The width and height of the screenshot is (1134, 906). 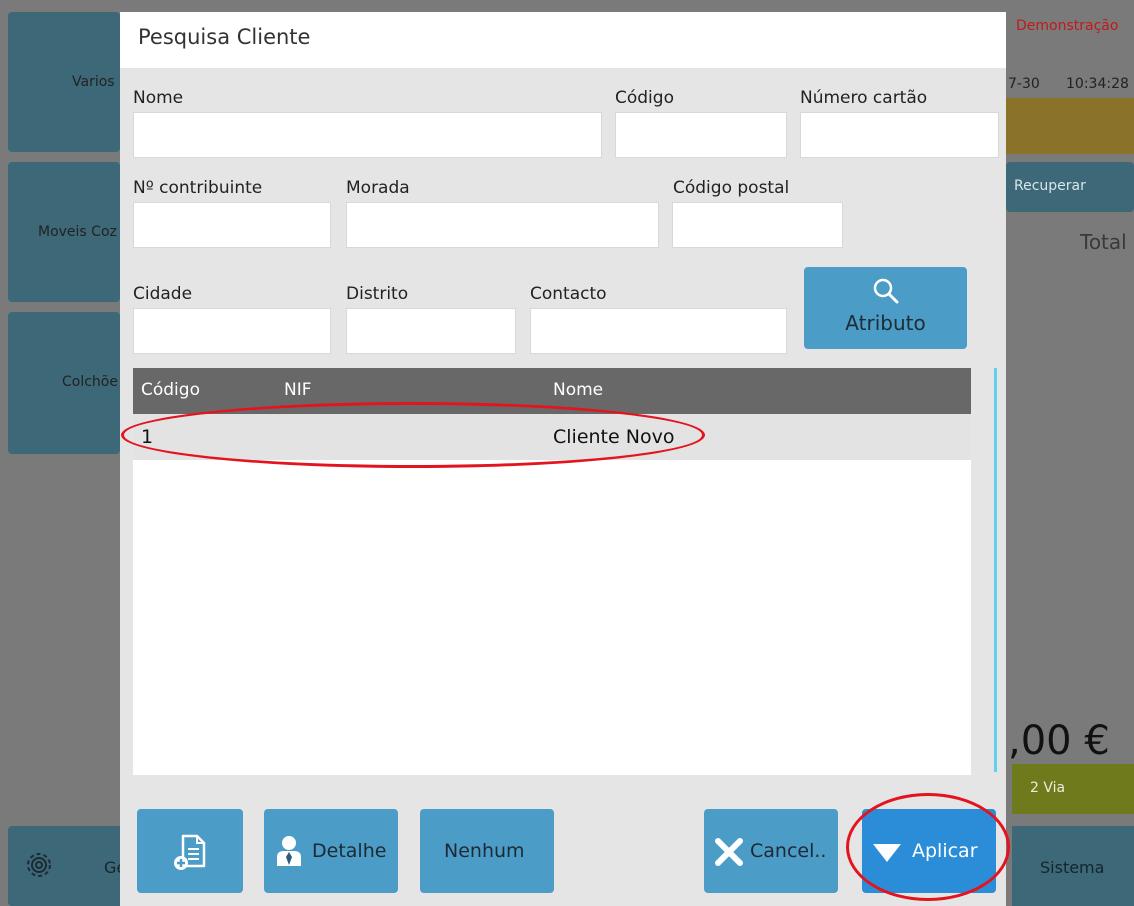 I want to click on table-header: Código NIF Nome, so click(x=552, y=391).